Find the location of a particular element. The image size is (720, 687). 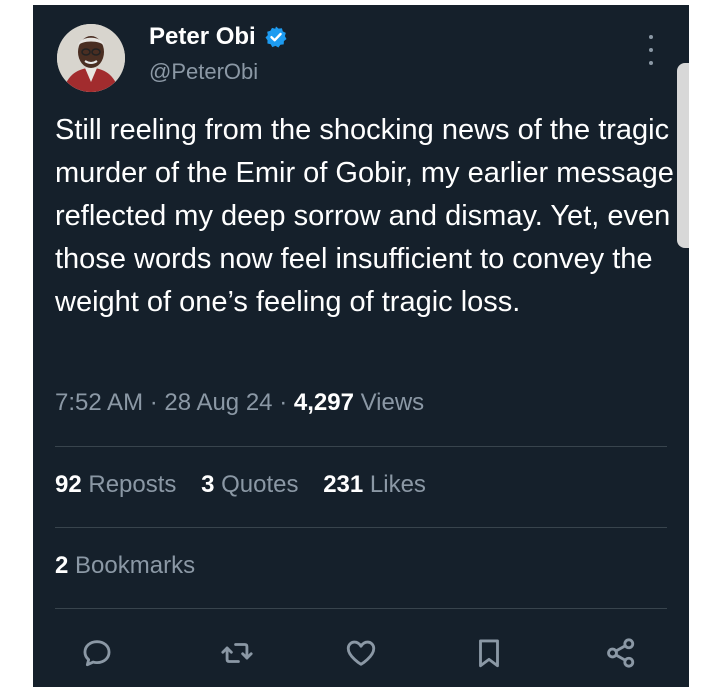

bookmark-icon is located at coordinates (489, 653).